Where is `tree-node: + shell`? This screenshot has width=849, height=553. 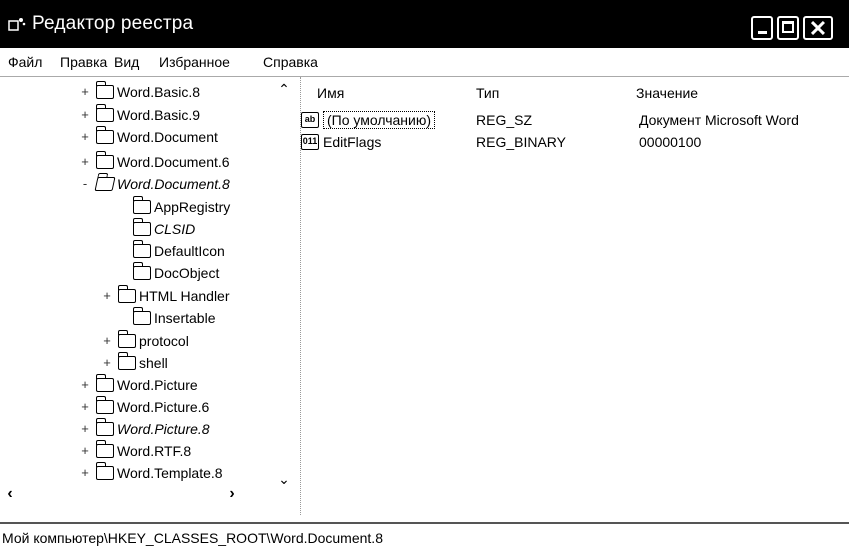
tree-node: + shell is located at coordinates (134, 362).